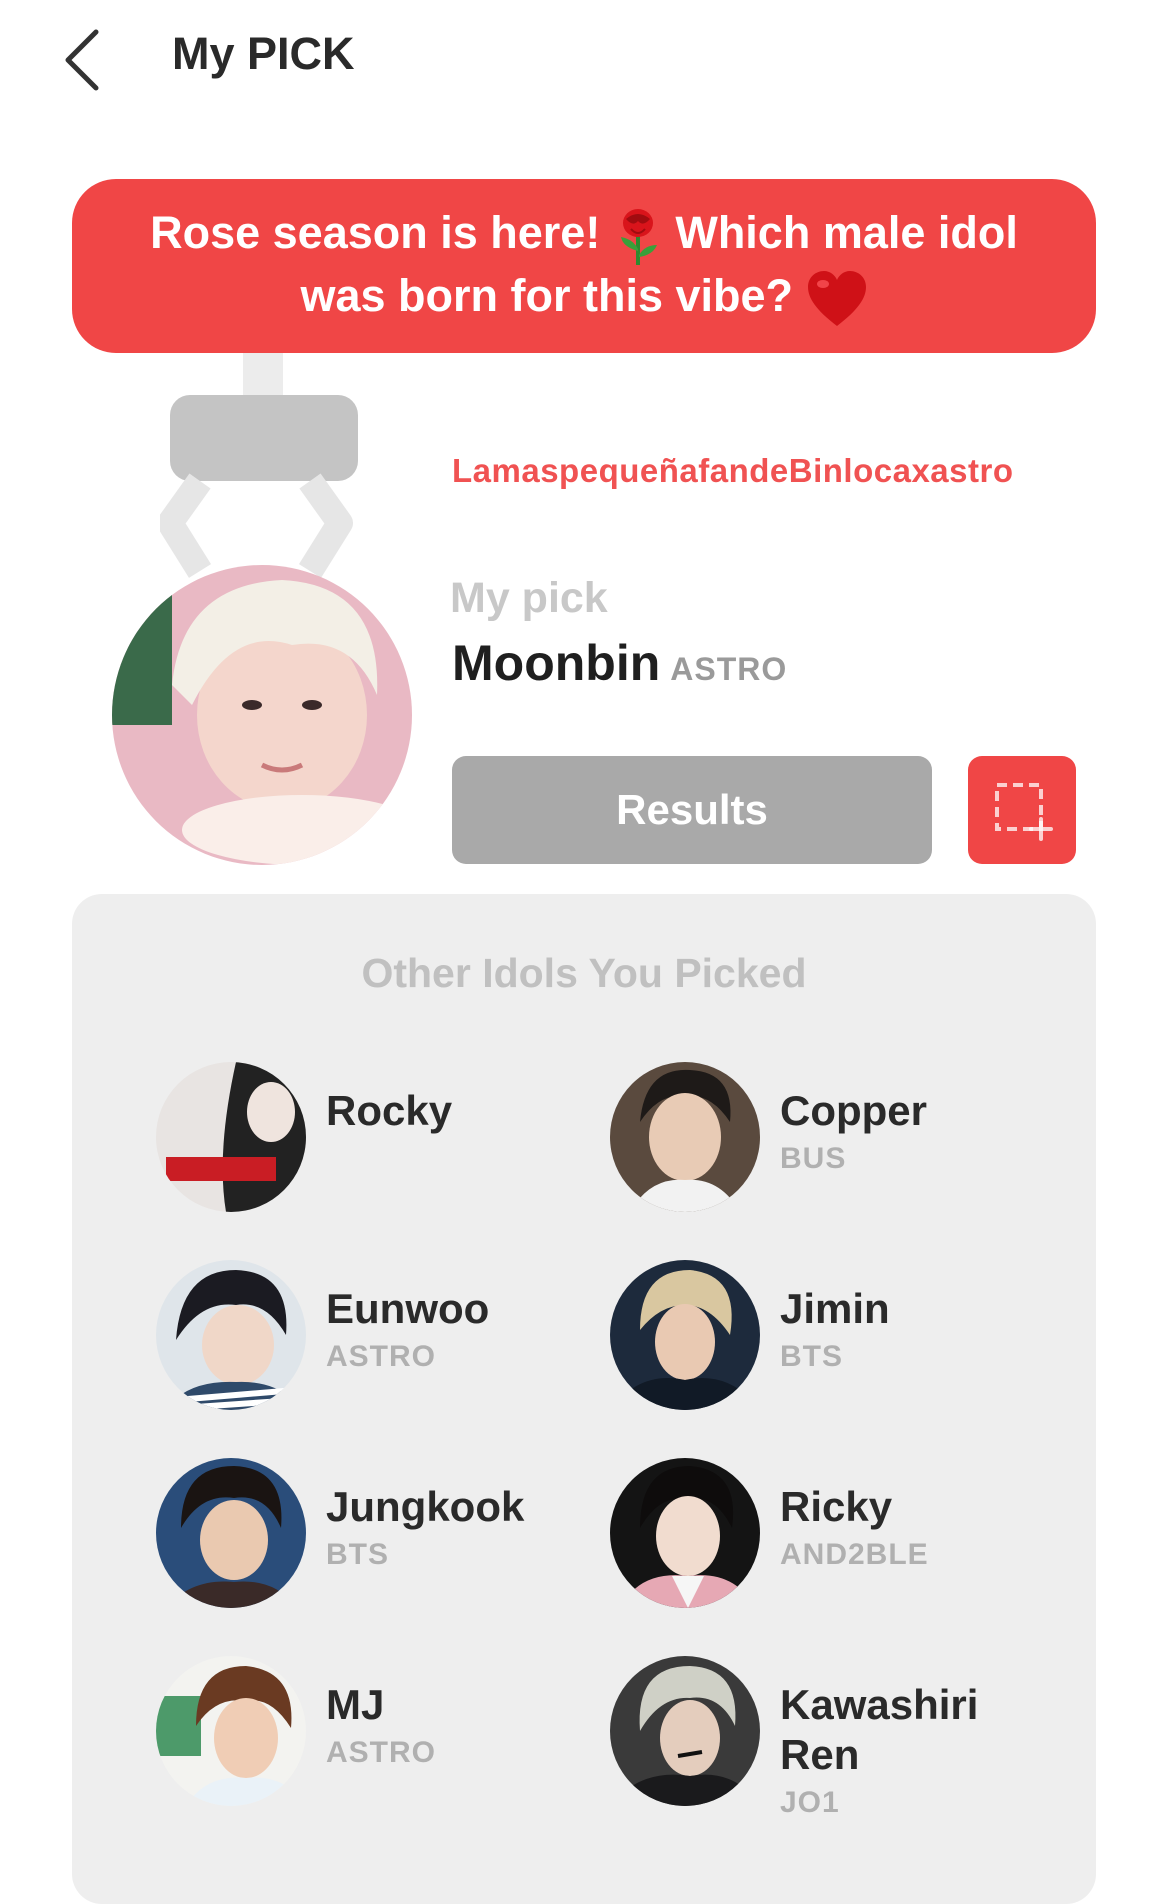 Image resolution: width=1170 pixels, height=1904 pixels. I want to click on my-pick-name: Moonbin, so click(556, 663).